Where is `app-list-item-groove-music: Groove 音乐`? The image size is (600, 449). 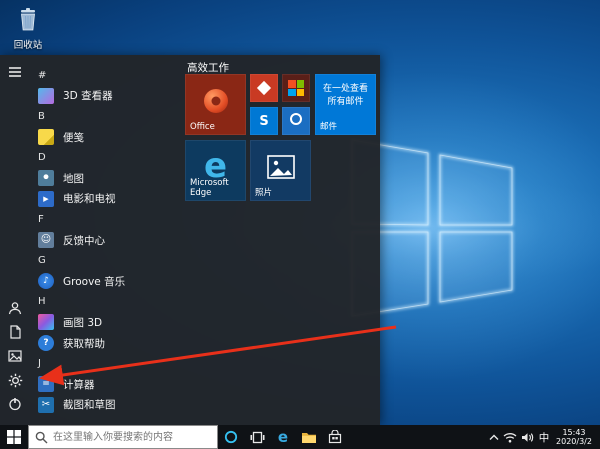 app-list-item-groove-music: Groove 音乐 is located at coordinates (107, 281).